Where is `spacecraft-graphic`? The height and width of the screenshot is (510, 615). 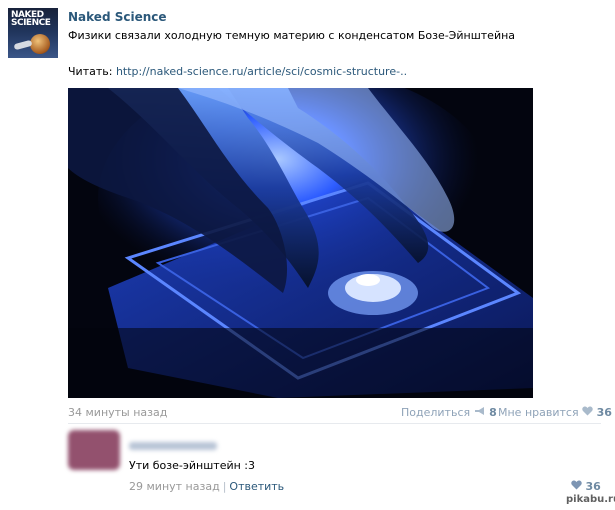
spacecraft-graphic is located at coordinates (23, 45).